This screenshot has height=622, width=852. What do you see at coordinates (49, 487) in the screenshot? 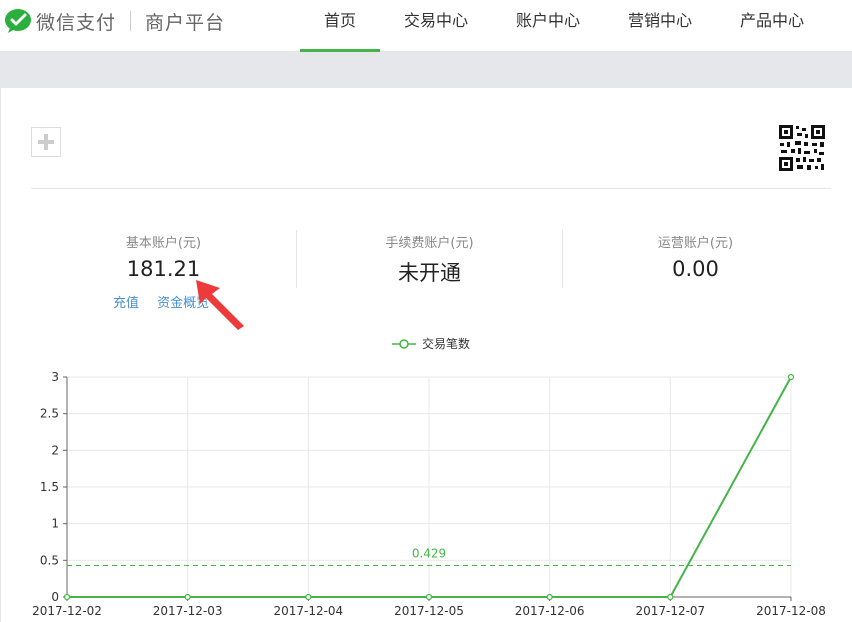
I see `y-tick-label: 1.5` at bounding box center [49, 487].